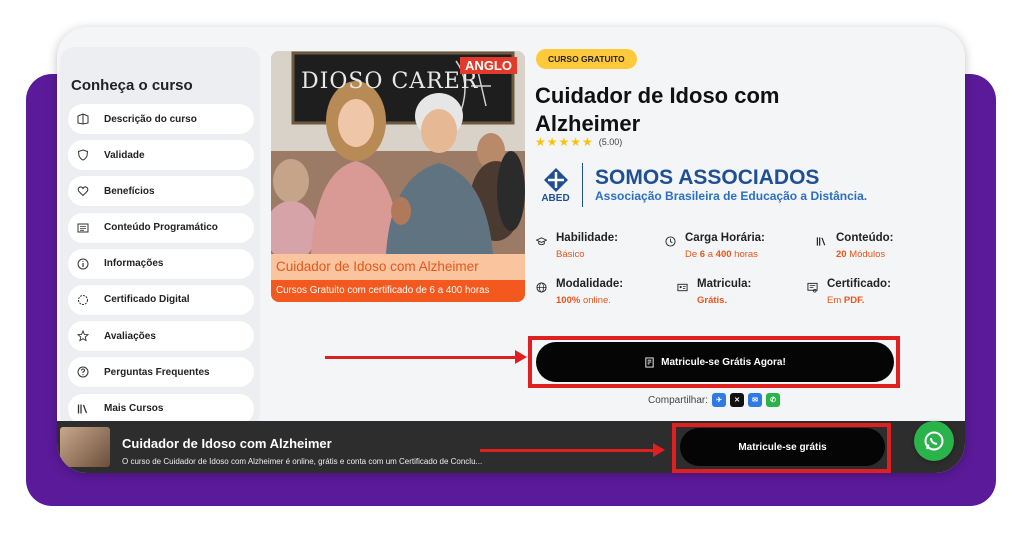 The width and height of the screenshot is (1024, 536). I want to click on email-icon: ✉, so click(755, 400).